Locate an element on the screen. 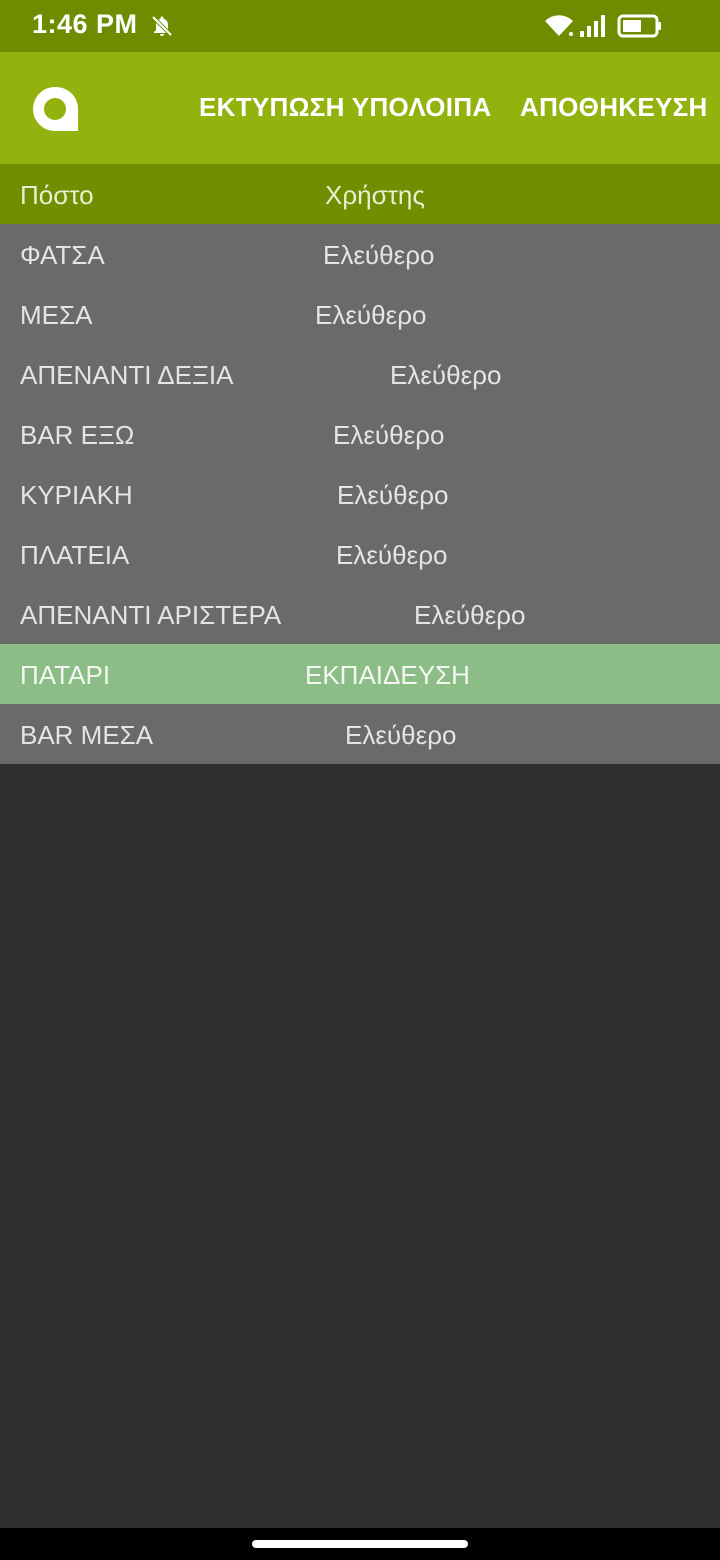 This screenshot has width=720, height=1560. wifi-icon is located at coordinates (559, 26).